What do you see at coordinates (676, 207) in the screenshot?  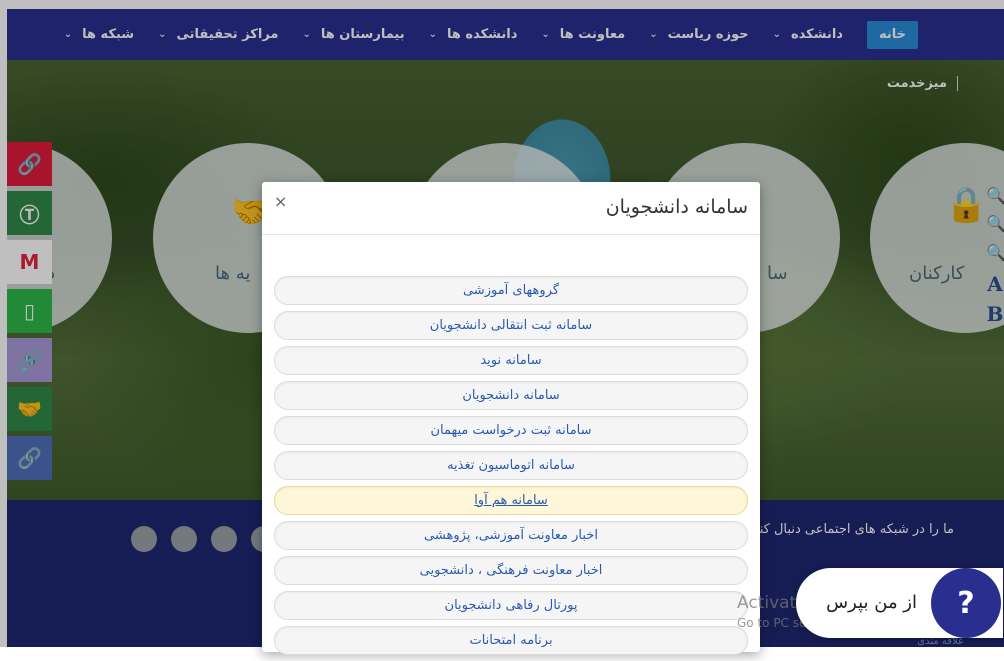 I see `modal-title: سامانه دانشجویان` at bounding box center [676, 207].